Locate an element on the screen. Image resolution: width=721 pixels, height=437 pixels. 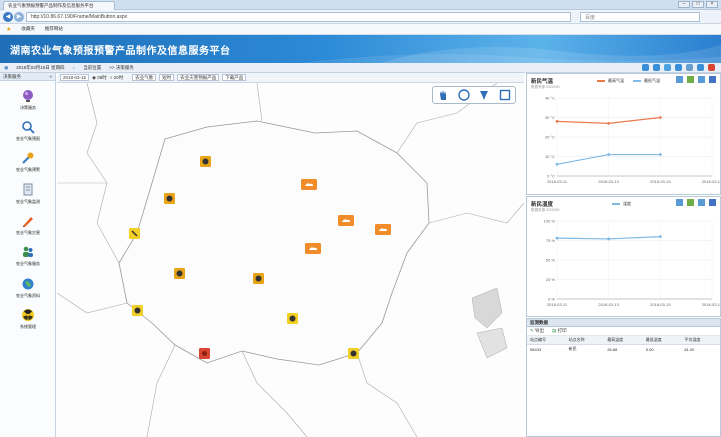
print-icon is located at coordinates (689, 67).